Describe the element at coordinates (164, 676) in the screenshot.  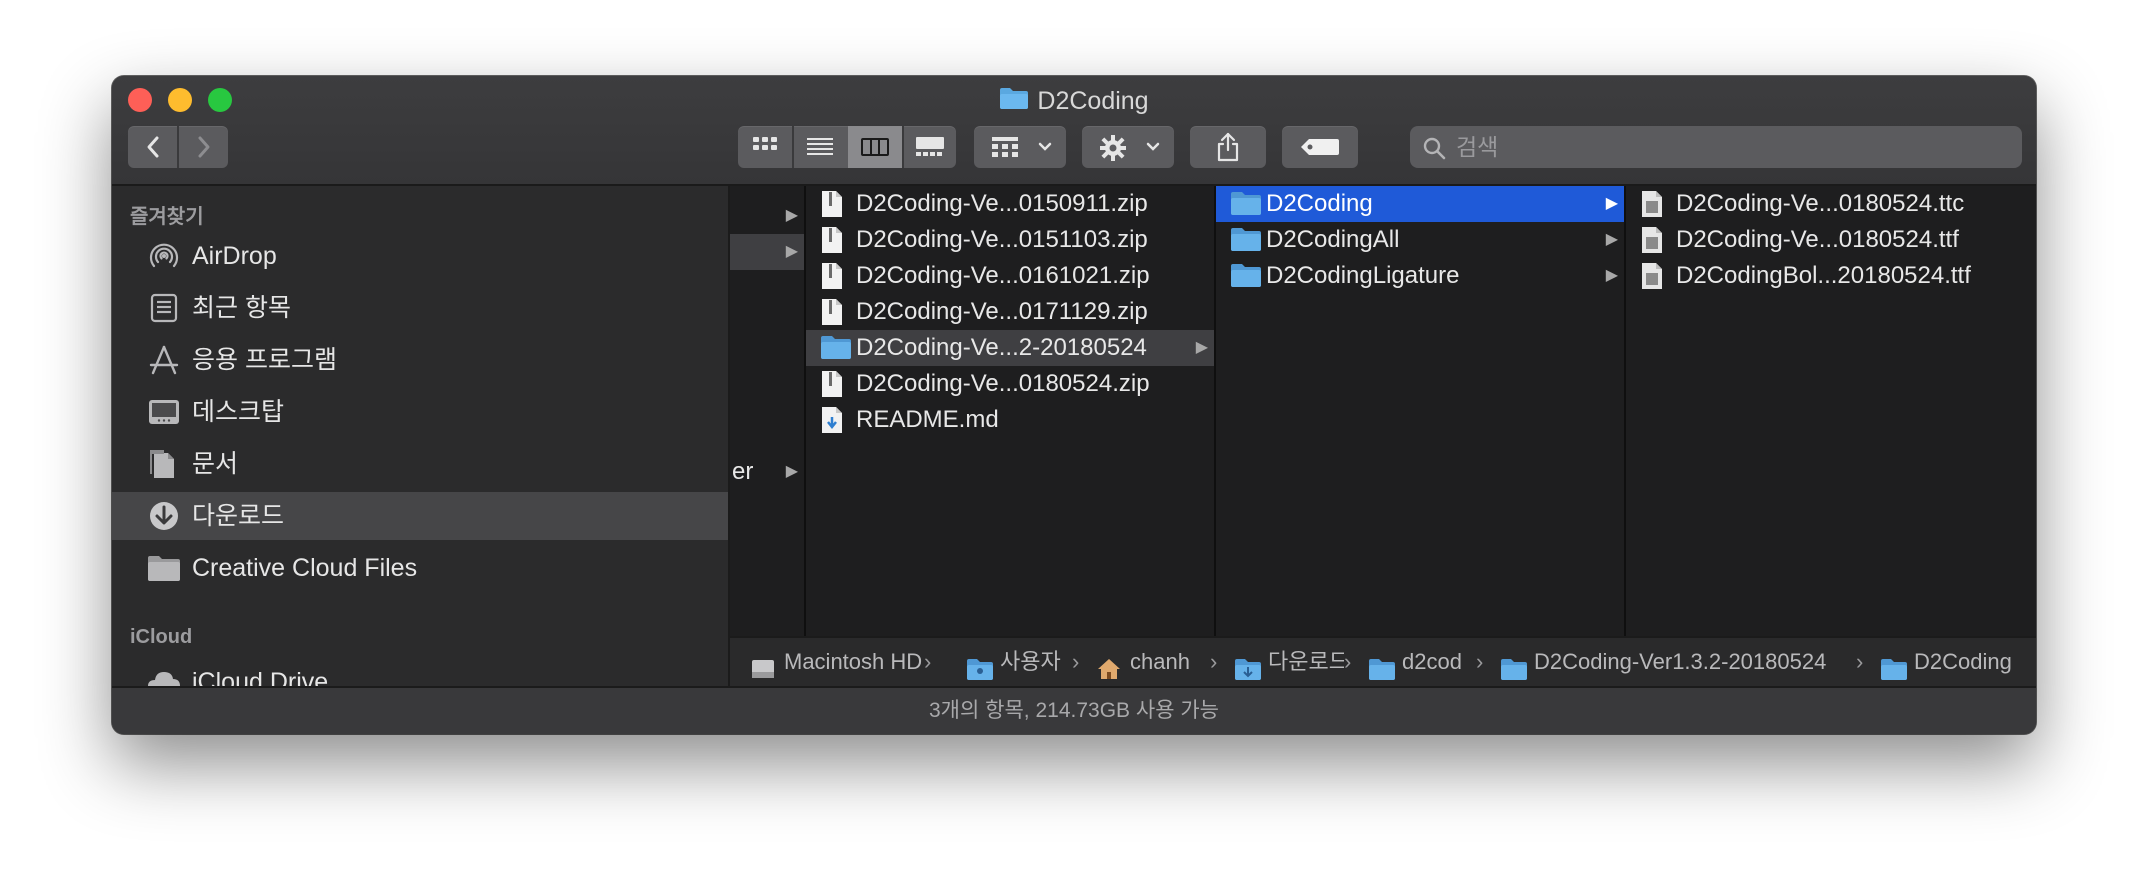
I see `icloud-icon` at that location.